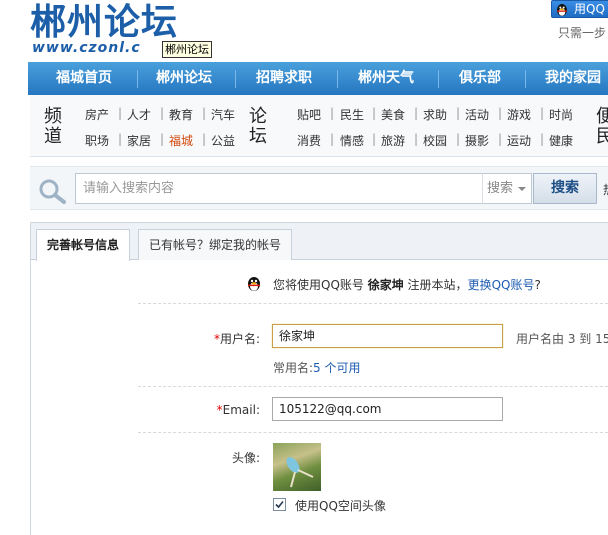  What do you see at coordinates (561, 140) in the screenshot?
I see `forum-link: 健康` at bounding box center [561, 140].